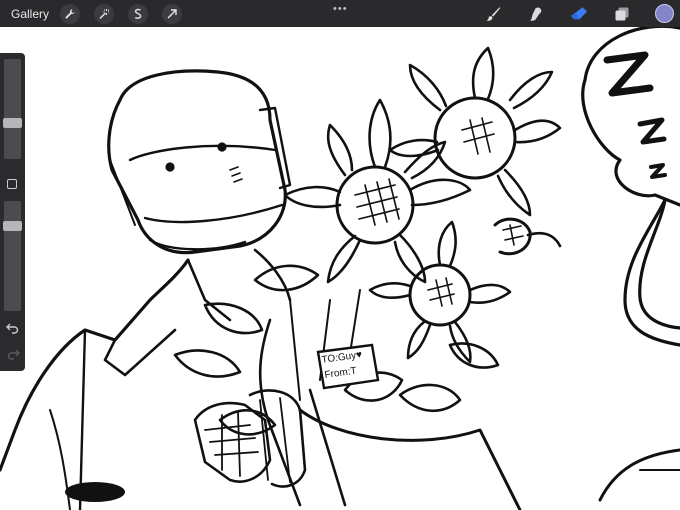  What do you see at coordinates (70, 13) in the screenshot?
I see `wrench-icon` at bounding box center [70, 13].